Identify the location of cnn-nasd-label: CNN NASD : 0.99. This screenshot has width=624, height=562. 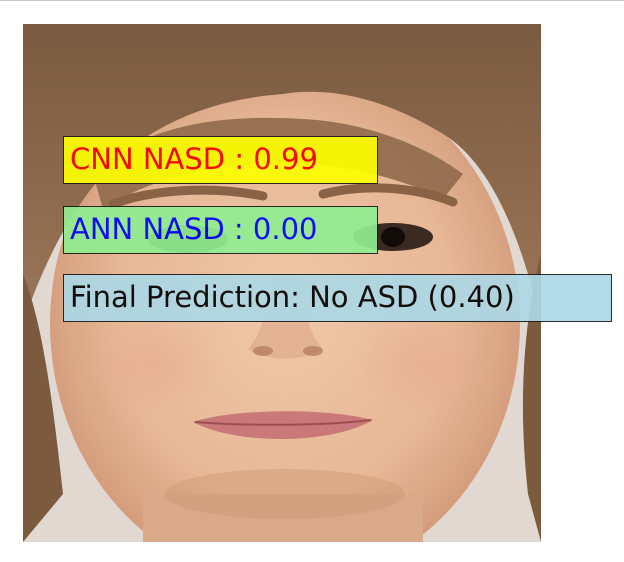
(220, 160).